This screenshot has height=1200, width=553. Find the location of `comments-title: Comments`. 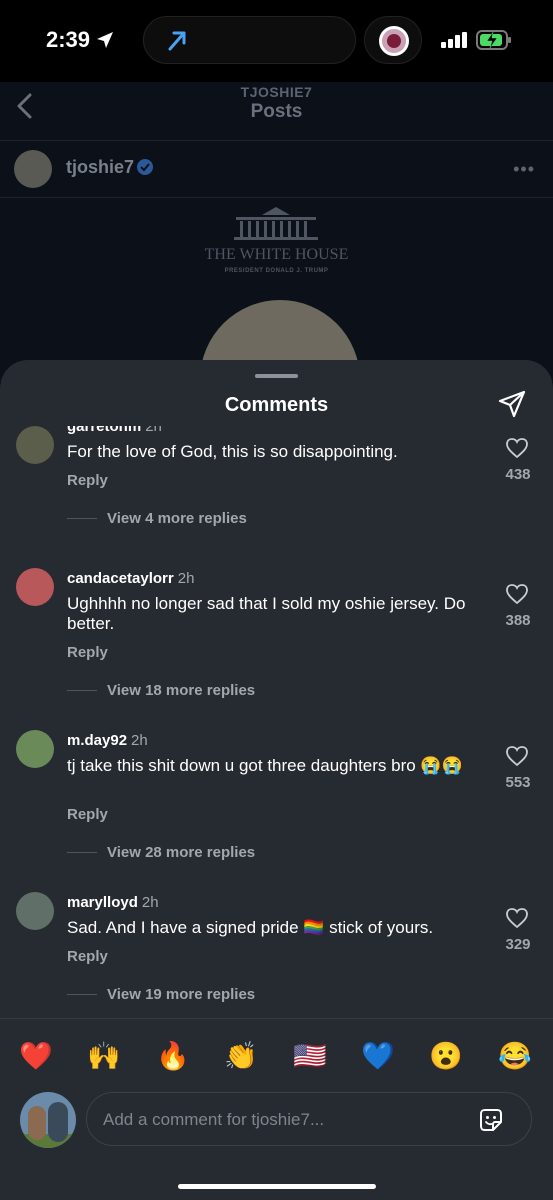

comments-title: Comments is located at coordinates (276, 405).